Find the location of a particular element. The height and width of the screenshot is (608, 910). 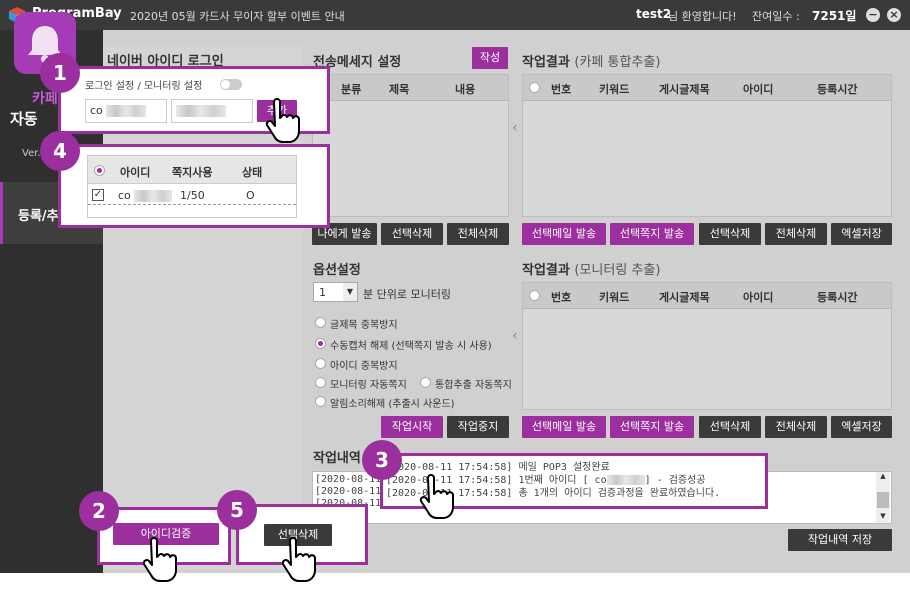

close-button: × is located at coordinates (894, 15).